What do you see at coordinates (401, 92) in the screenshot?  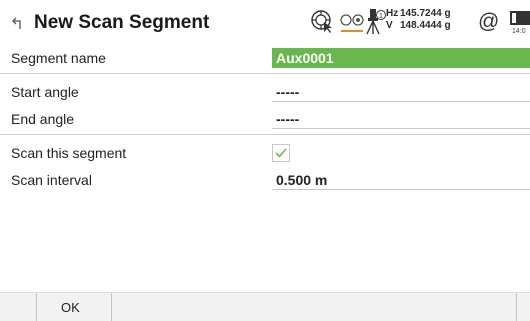 I see `start-angle-field: -----` at bounding box center [401, 92].